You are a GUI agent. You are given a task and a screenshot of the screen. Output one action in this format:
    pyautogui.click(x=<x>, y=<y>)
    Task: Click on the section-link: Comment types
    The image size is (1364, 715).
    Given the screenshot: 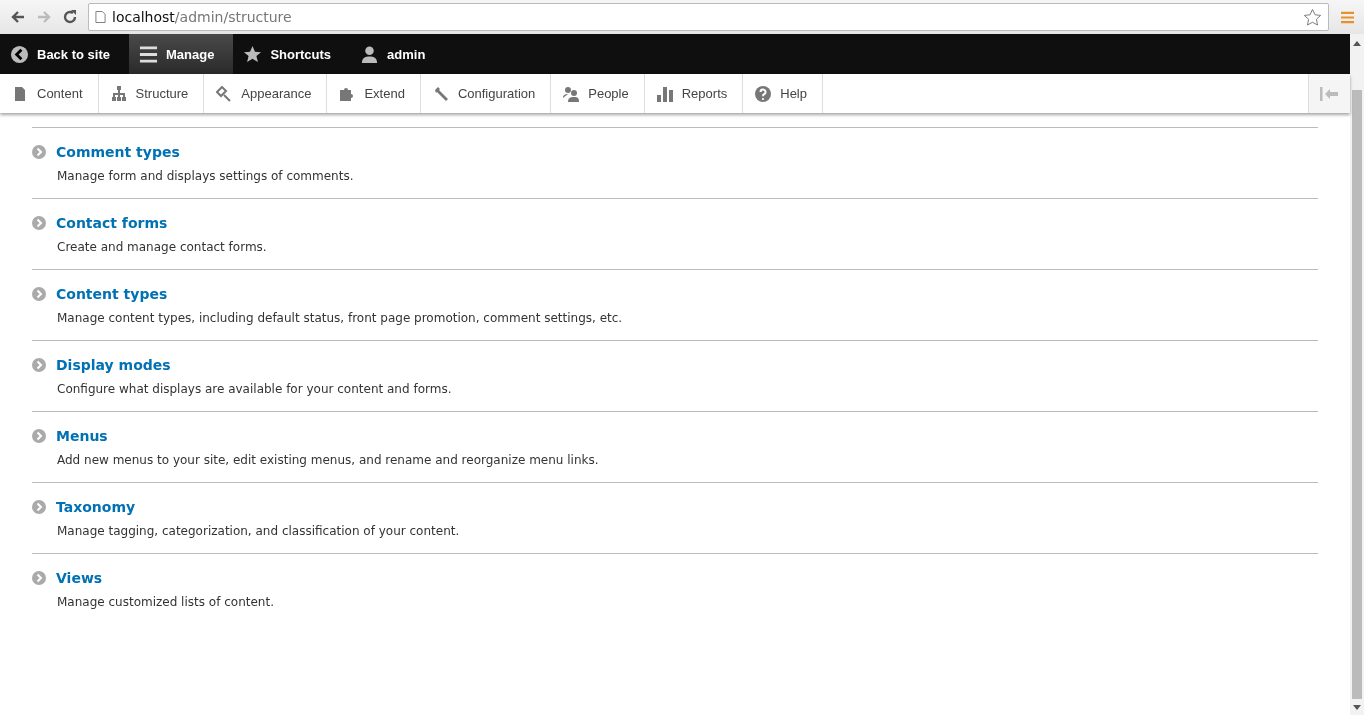 What is the action you would take?
    pyautogui.click(x=118, y=152)
    